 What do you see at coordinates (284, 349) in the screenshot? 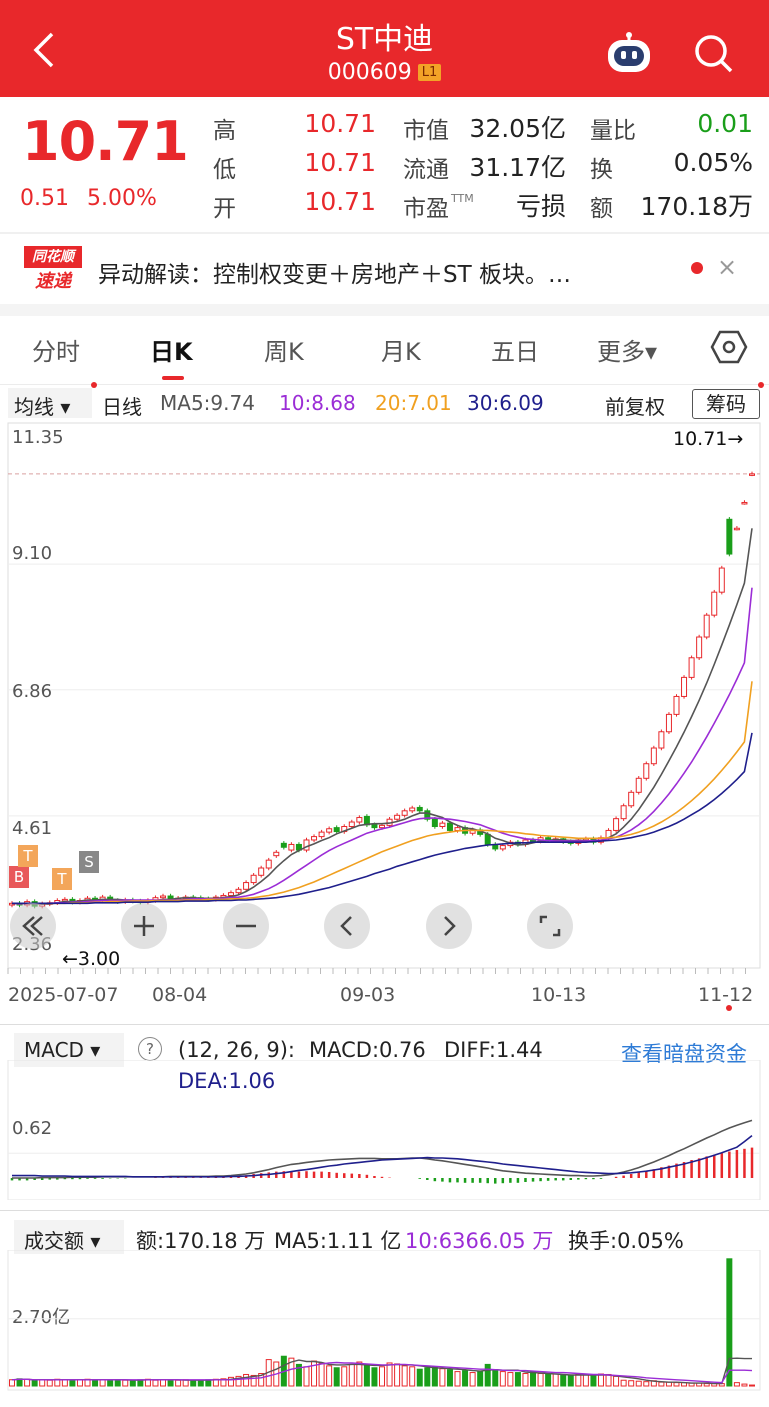
I see `tab-weekly-k: 周K` at bounding box center [284, 349].